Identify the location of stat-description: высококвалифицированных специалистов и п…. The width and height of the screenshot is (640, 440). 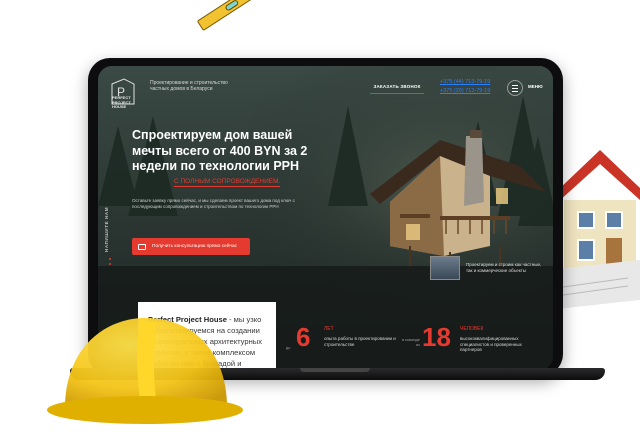
(491, 344).